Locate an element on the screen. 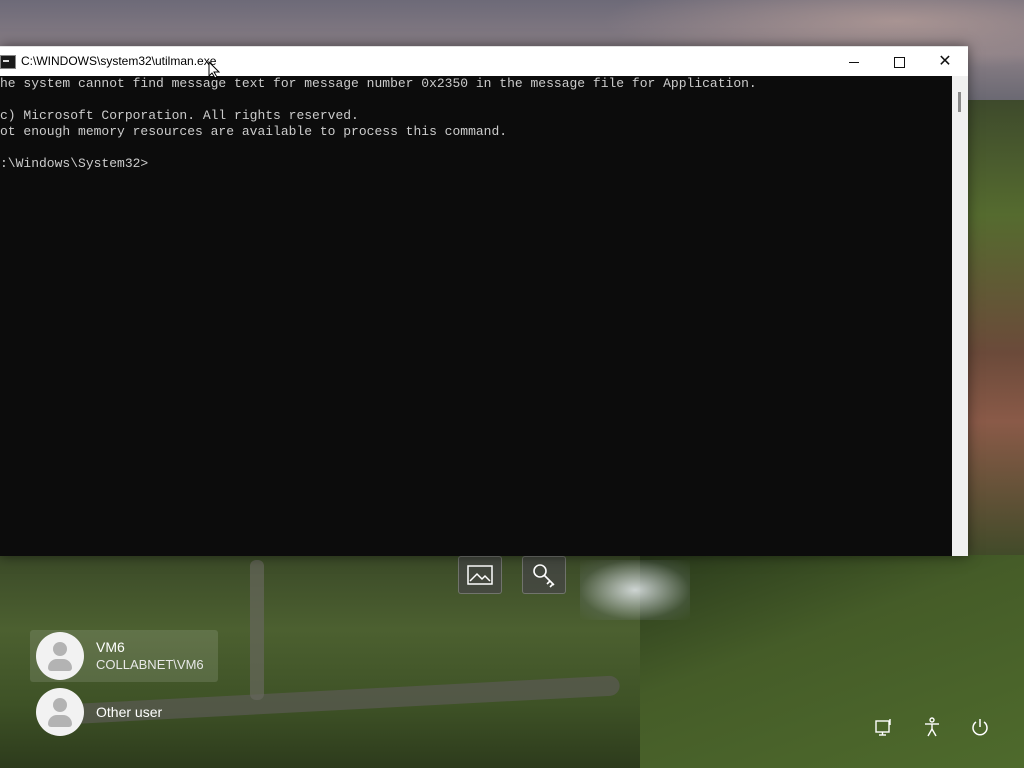 This screenshot has height=768, width=1024. window-title: C:\WINDOWS\system32\utilman.exe is located at coordinates (119, 61).